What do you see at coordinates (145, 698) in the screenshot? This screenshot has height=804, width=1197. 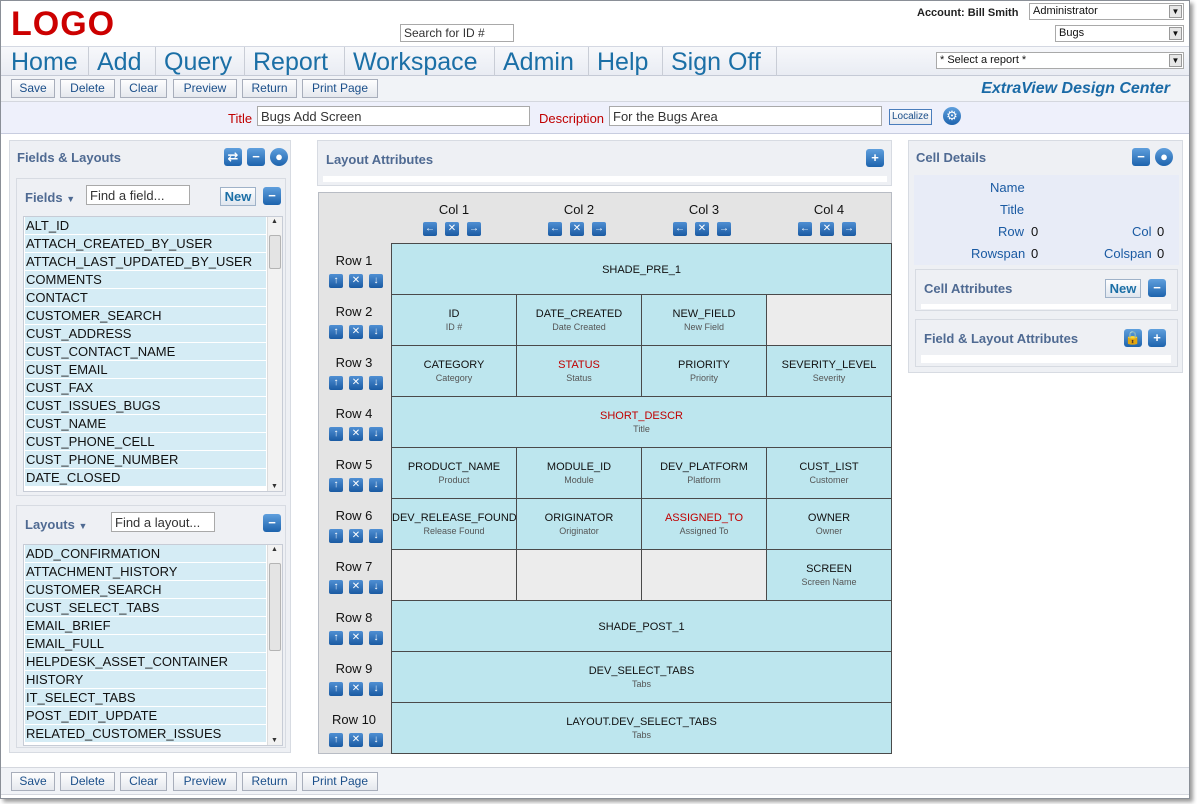 I see `list-item: IT_SELECT_TABS` at bounding box center [145, 698].